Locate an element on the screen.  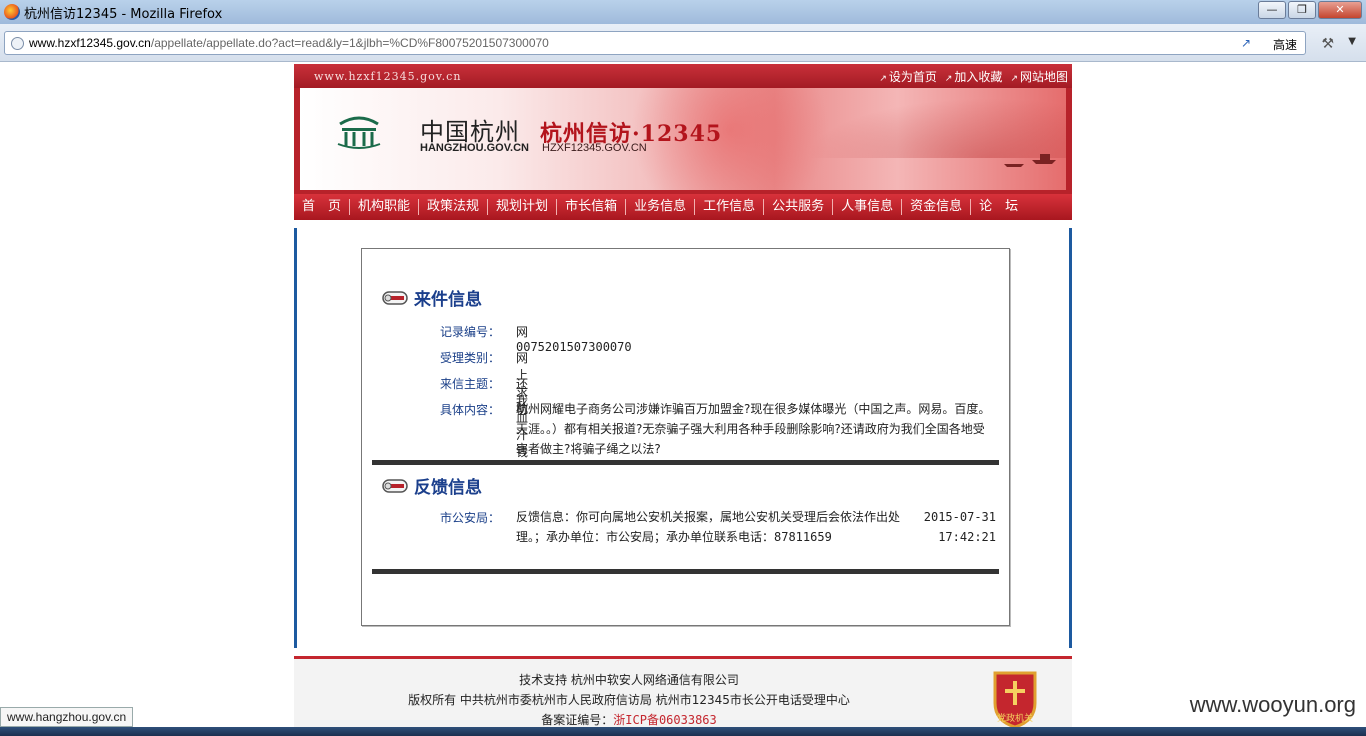
menu-item-funds: 资金信息 is located at coordinates (937, 207).